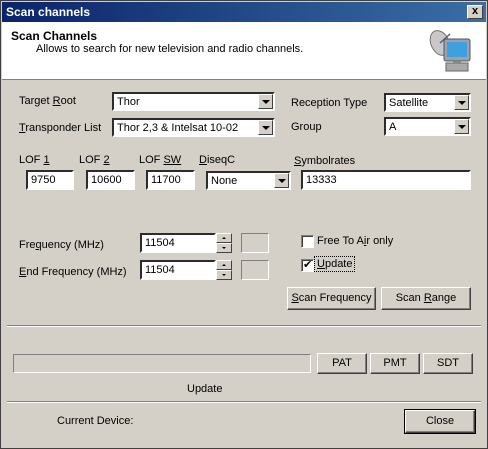 The width and height of the screenshot is (488, 449). I want to click on update-label: Update, so click(334, 264).